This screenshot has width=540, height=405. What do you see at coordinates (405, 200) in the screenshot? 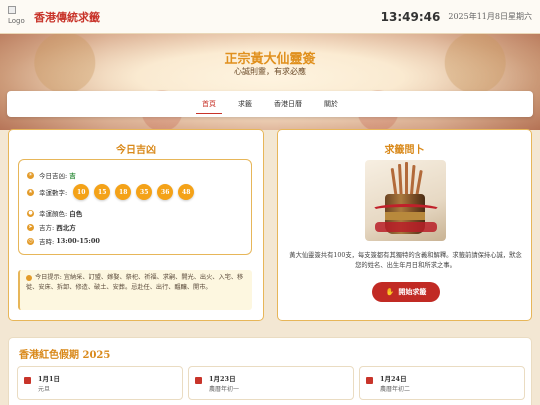
I see `fortune-sticks-image` at bounding box center [405, 200].